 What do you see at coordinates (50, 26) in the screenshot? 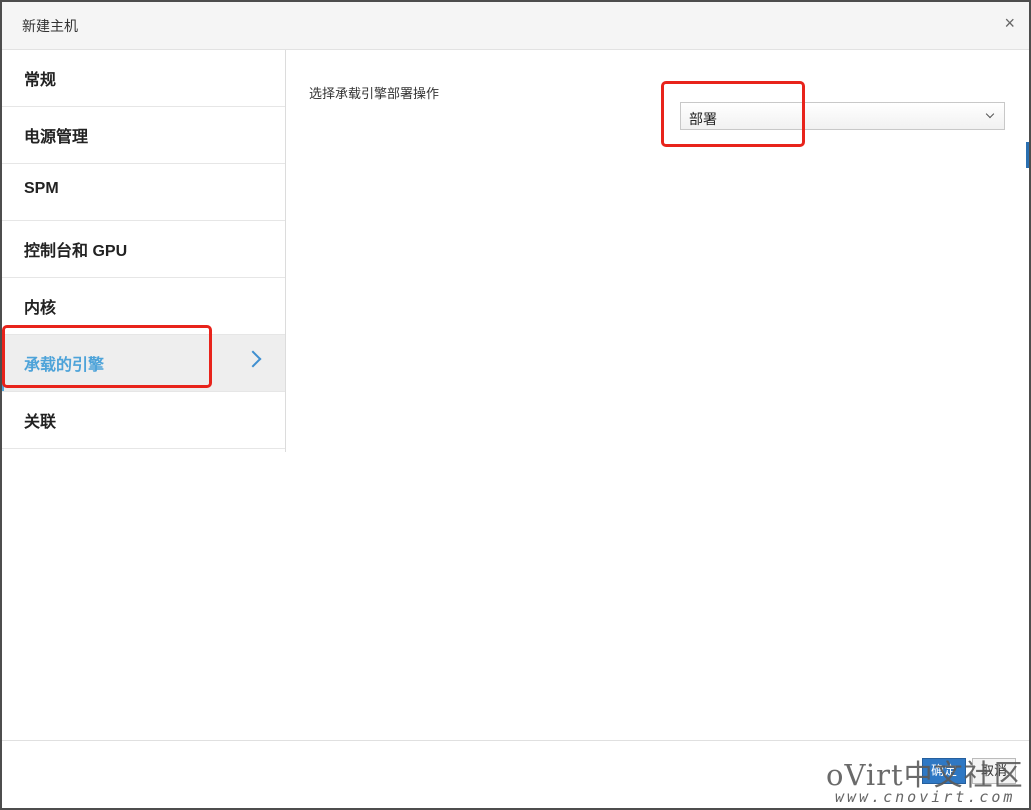
I see `dialog-title: 新建主机` at bounding box center [50, 26].